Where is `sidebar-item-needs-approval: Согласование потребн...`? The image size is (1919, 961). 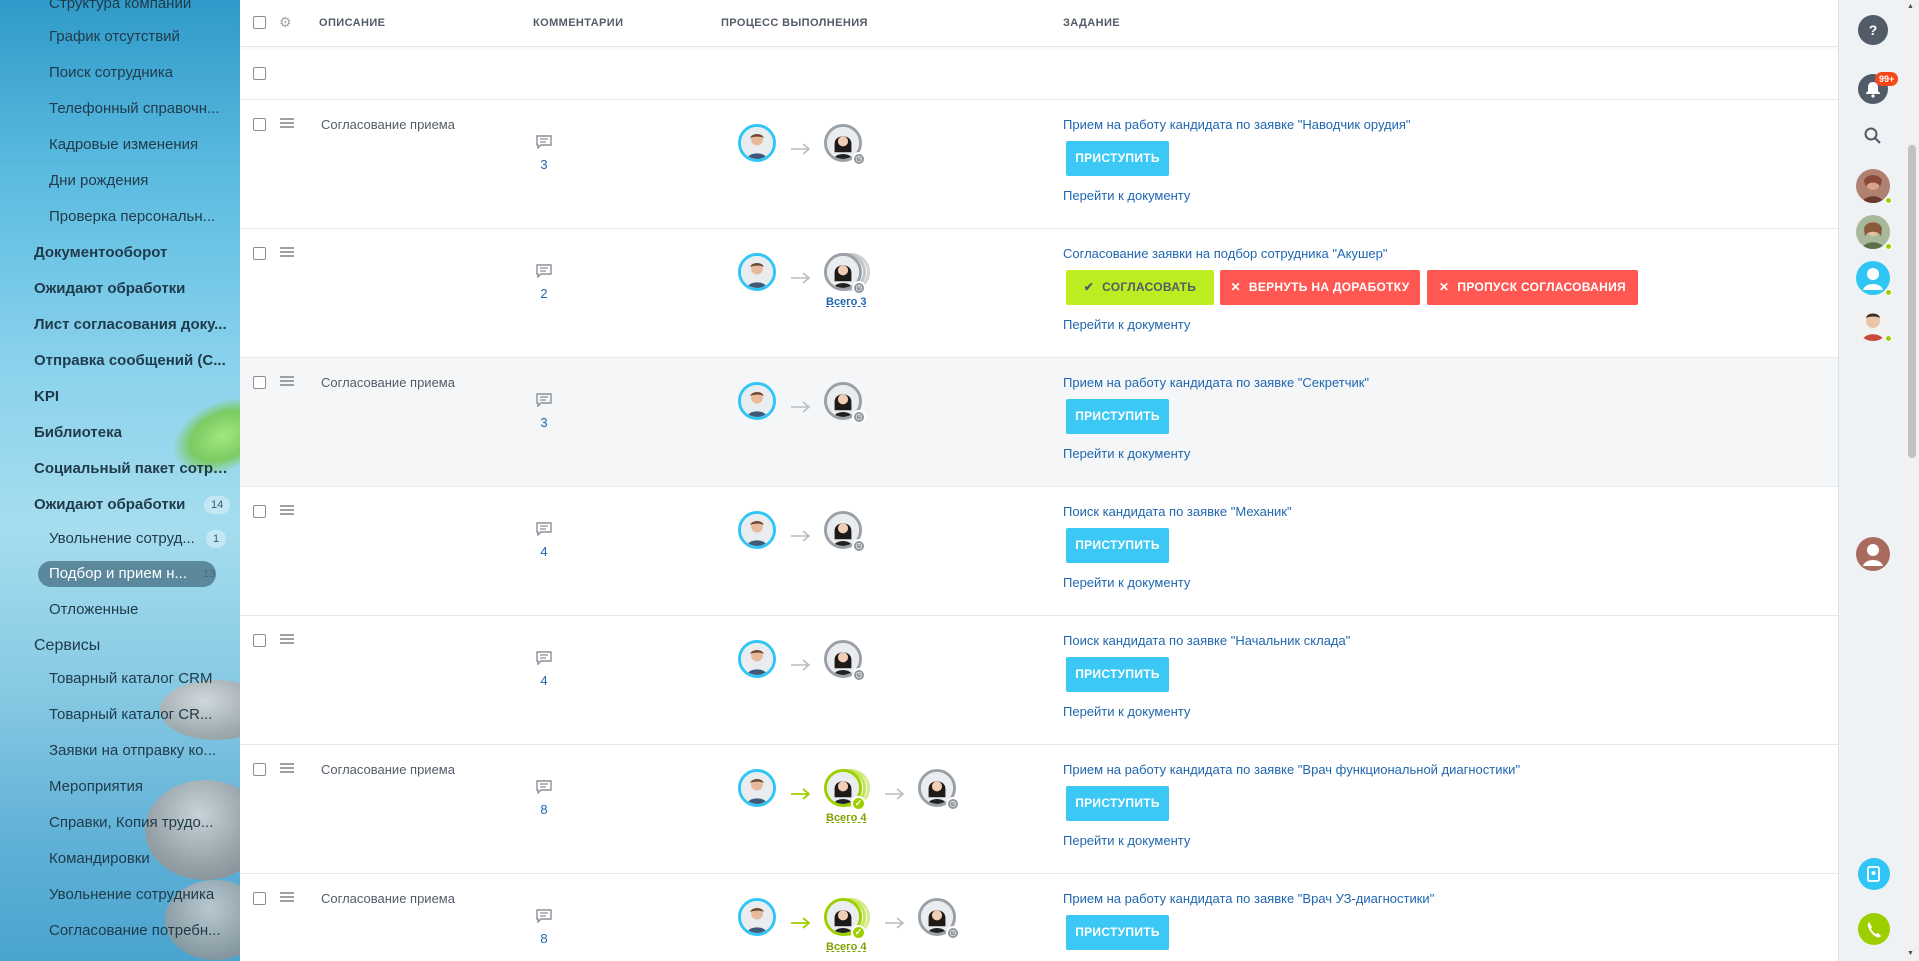 sidebar-item-needs-approval: Согласование потребн... is located at coordinates (138, 931).